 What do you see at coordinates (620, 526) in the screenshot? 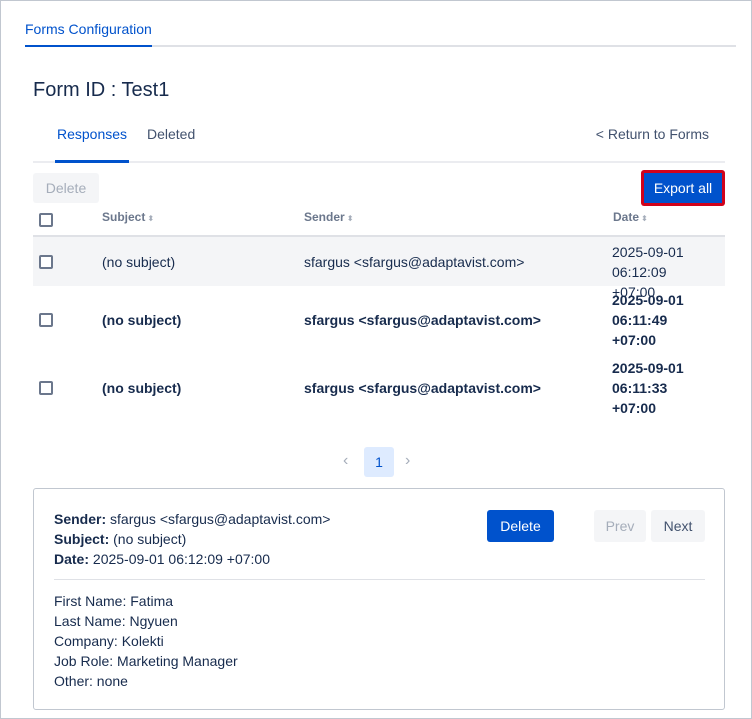
I see `prev-response-button: Prev` at bounding box center [620, 526].